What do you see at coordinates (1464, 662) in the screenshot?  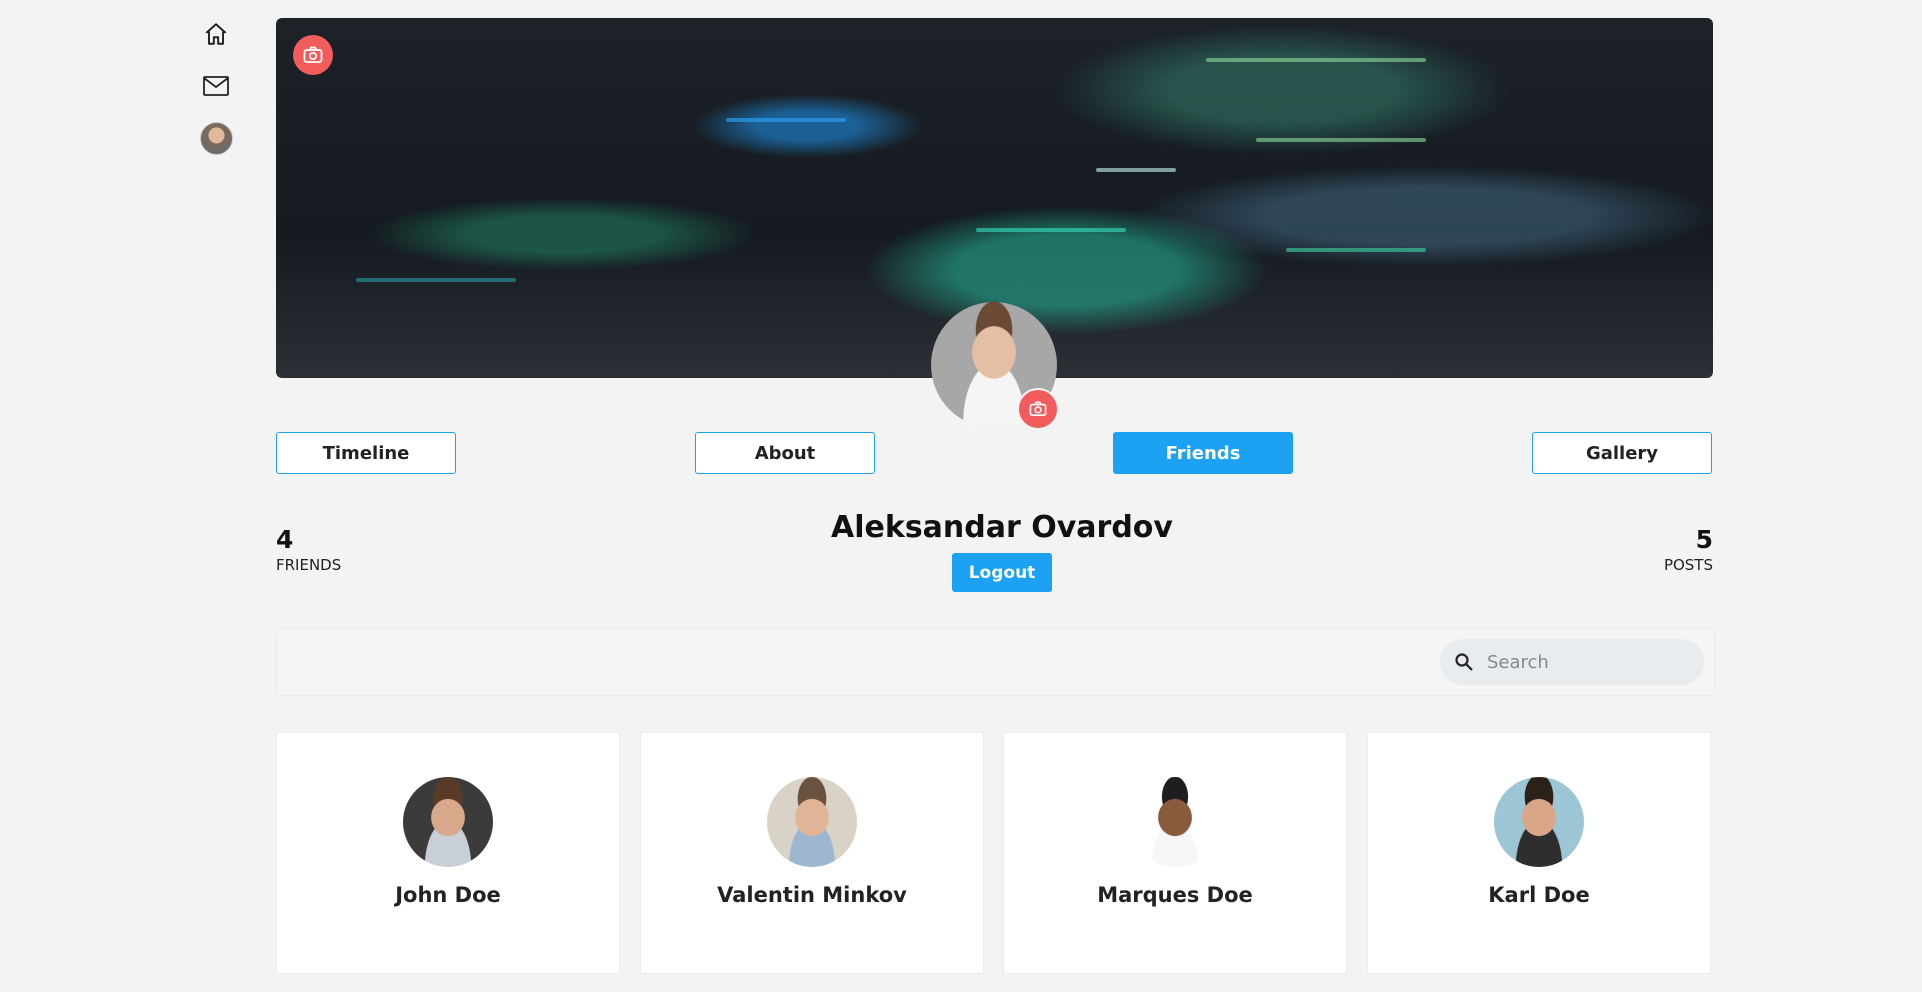 I see `search-icon` at bounding box center [1464, 662].